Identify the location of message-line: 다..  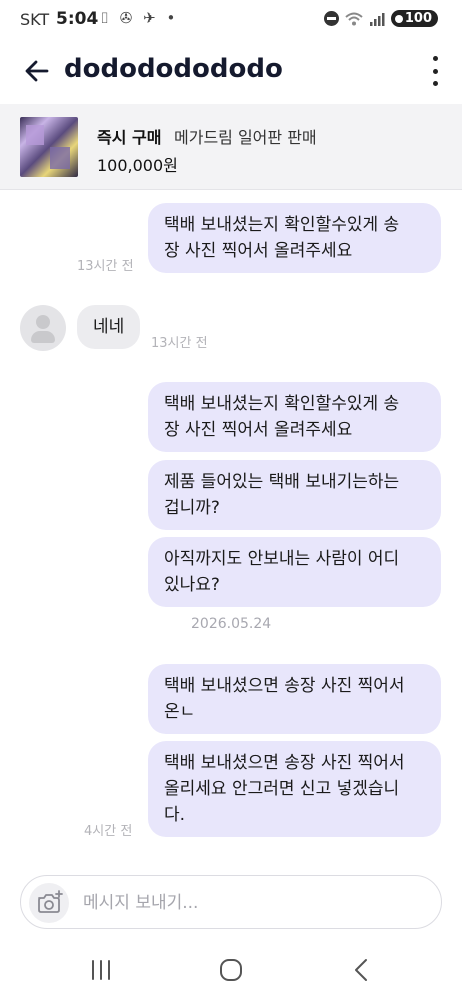
(175, 815).